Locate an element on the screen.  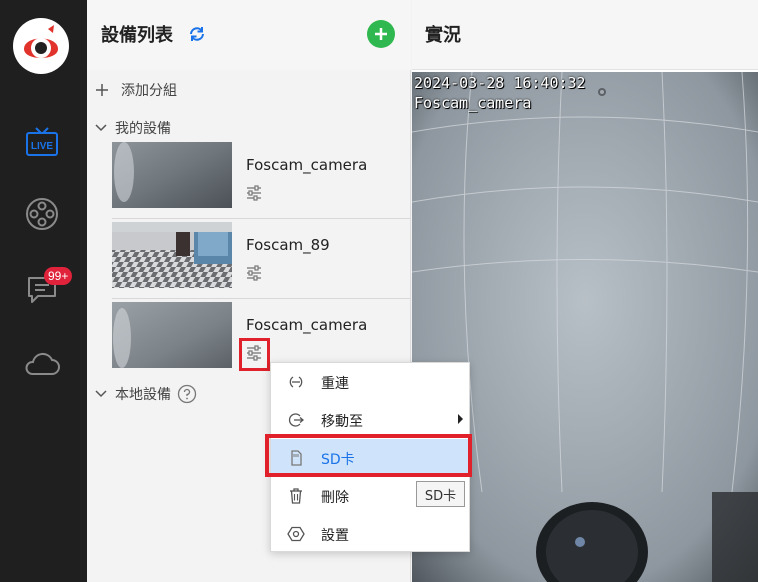
menu-item-label: 設置 is located at coordinates (335, 536).